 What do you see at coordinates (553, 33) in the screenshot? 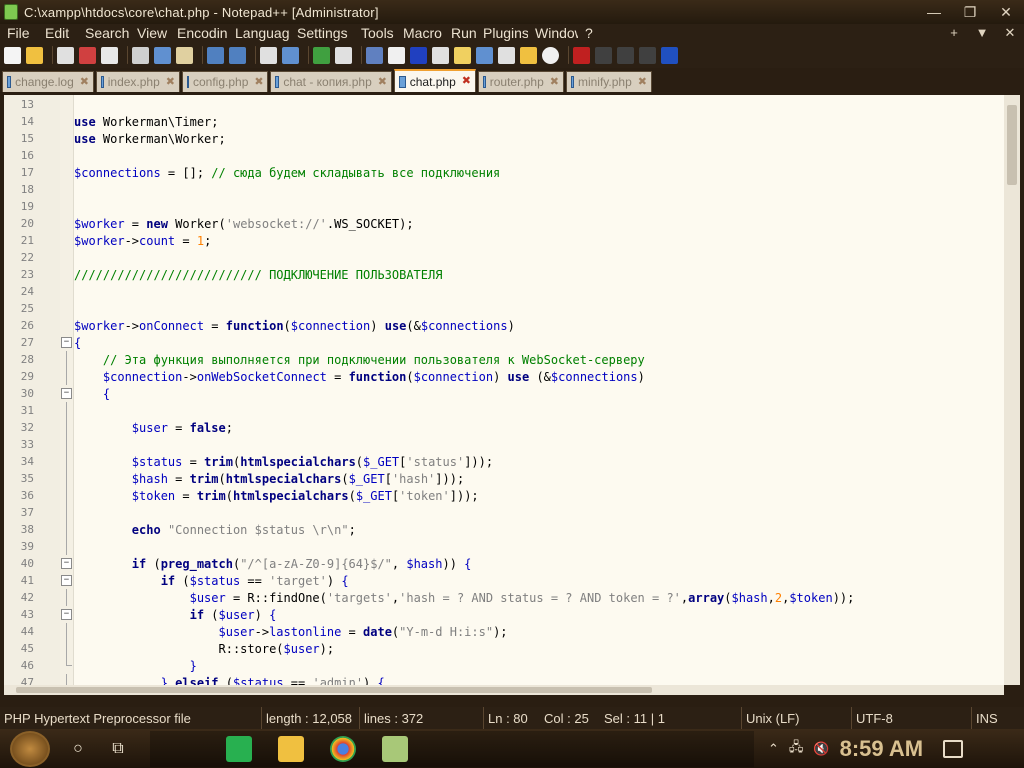
I see `menu-window: Window` at bounding box center [553, 33].